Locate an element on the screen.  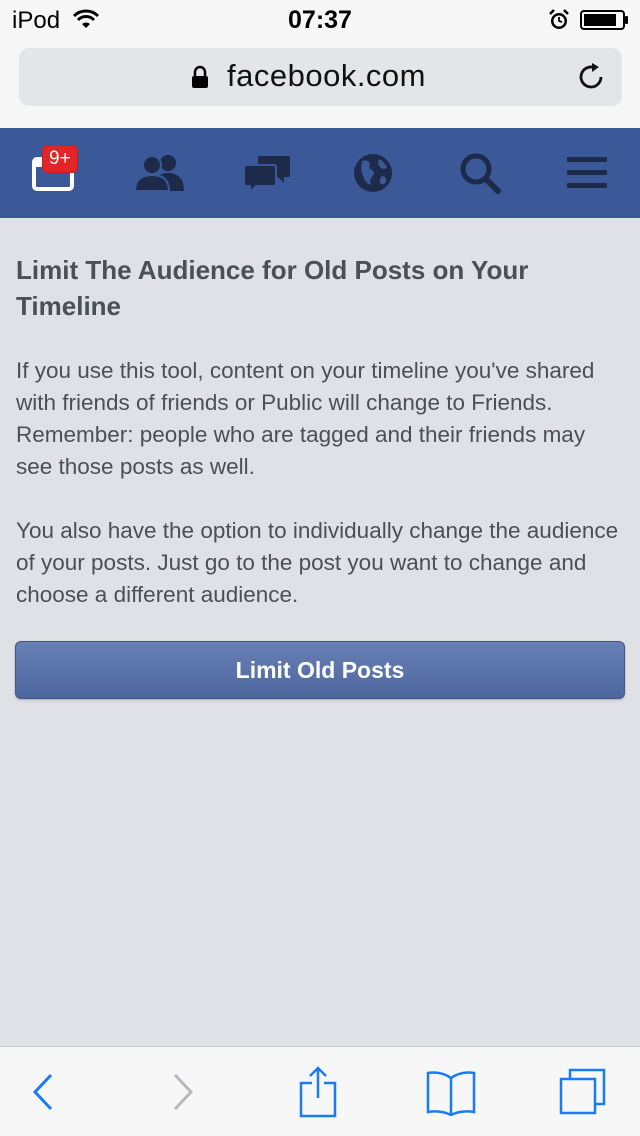
back-icon is located at coordinates (42, 1092).